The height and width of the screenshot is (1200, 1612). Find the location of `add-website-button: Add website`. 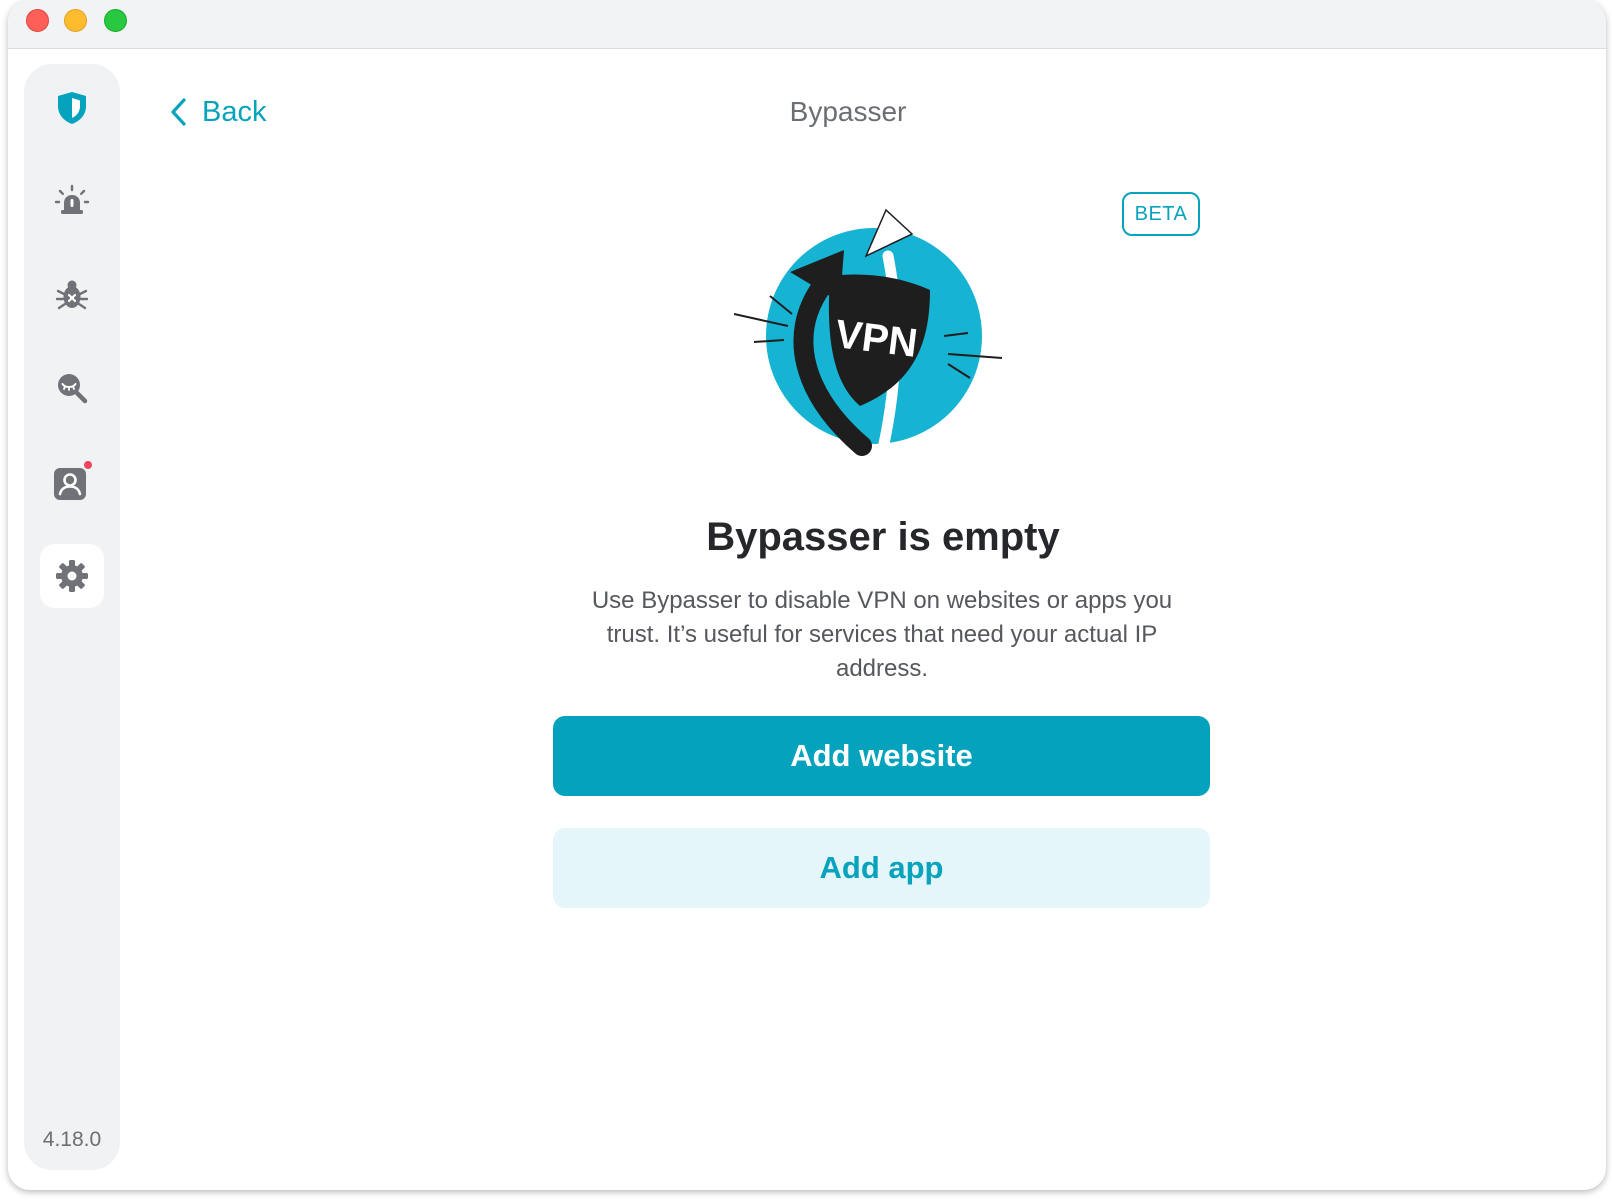

add-website-button: Add website is located at coordinates (881, 756).